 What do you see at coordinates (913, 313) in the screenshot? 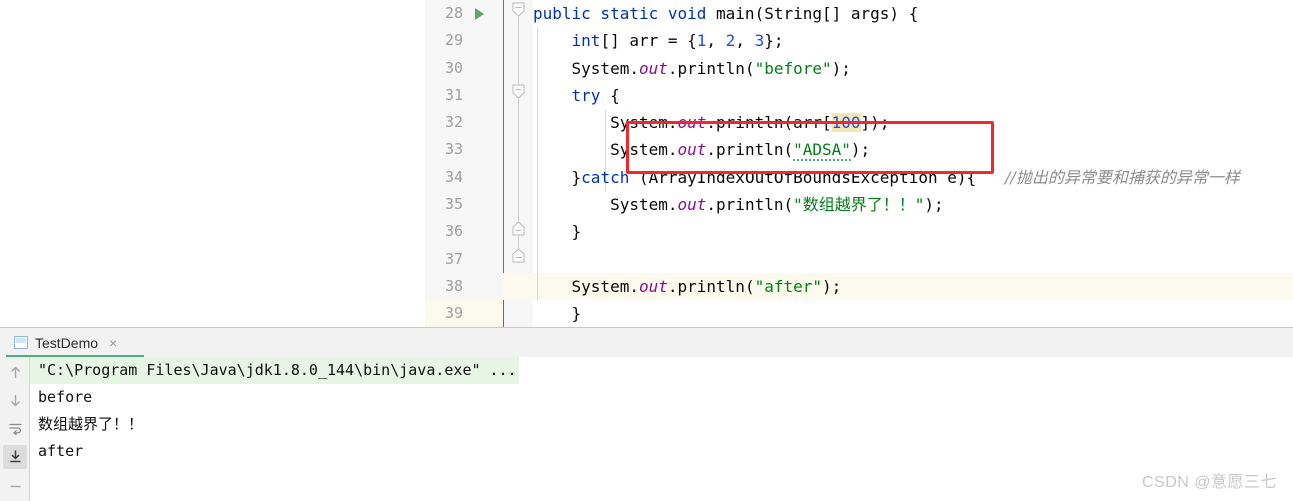
I see `code-line-39: }` at bounding box center [913, 313].